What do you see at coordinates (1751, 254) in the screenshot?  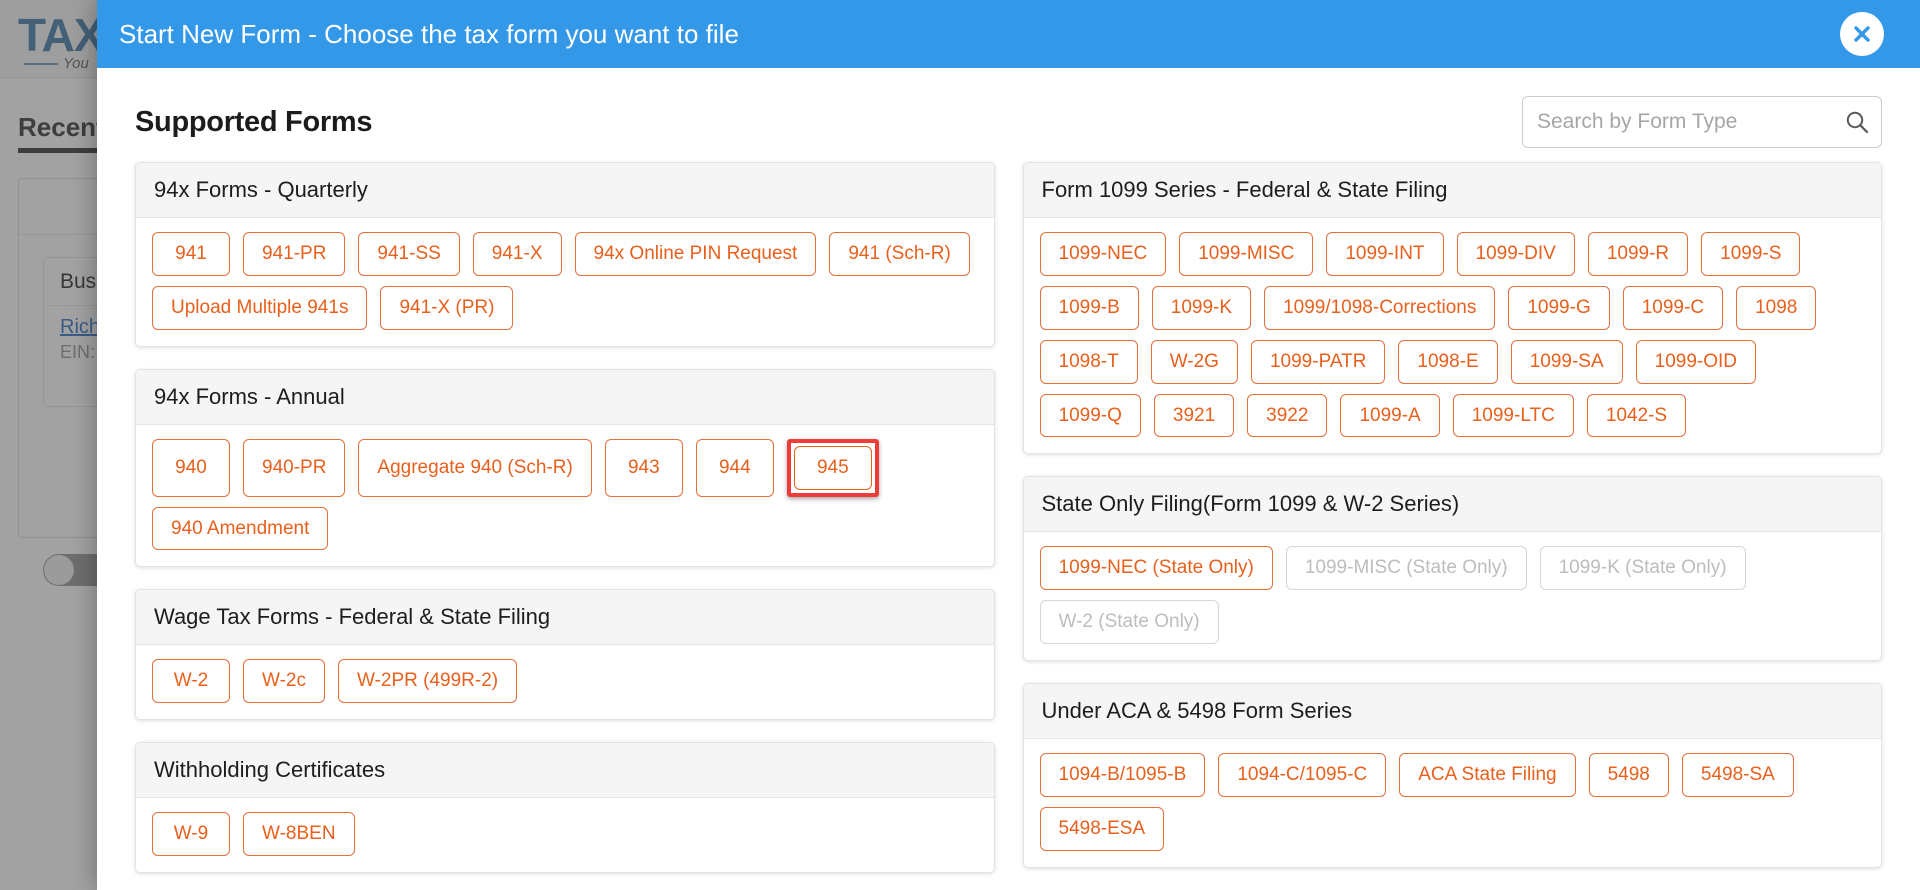 I see `form-button-1099-s: 1099-S` at bounding box center [1751, 254].